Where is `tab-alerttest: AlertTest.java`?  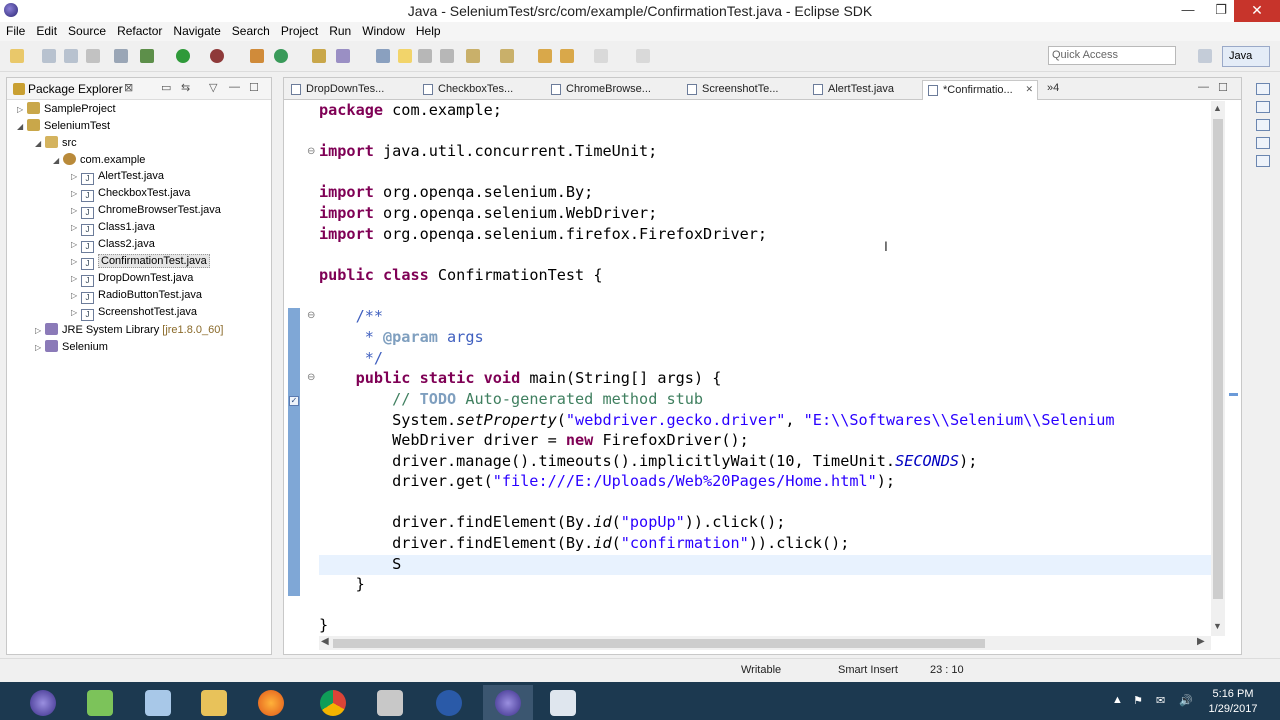 tab-alerttest: AlertTest.java is located at coordinates (865, 90).